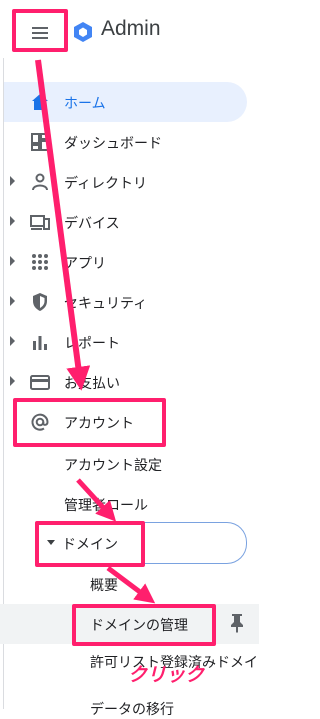 The image size is (320, 719). Describe the element at coordinates (85, 264) in the screenshot. I see `sidebar-item-label: アプリ` at that location.